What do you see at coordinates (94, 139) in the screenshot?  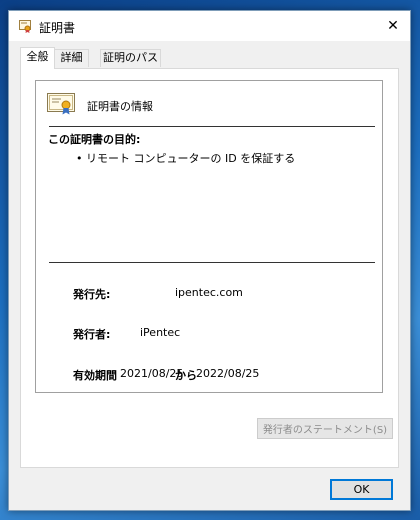 I see `purpose-title: この証明書の目的:` at bounding box center [94, 139].